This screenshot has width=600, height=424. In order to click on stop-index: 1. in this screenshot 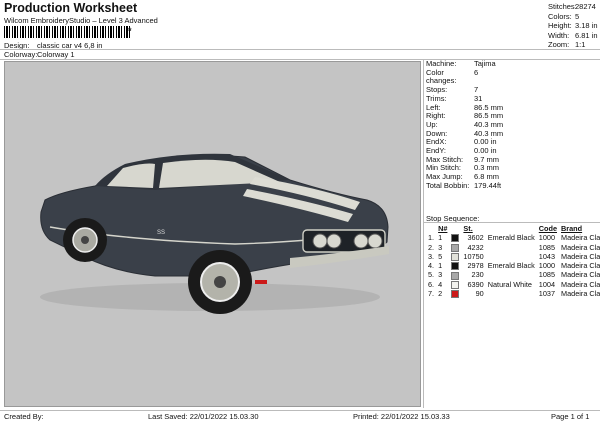, I will do `click(431, 238)`.